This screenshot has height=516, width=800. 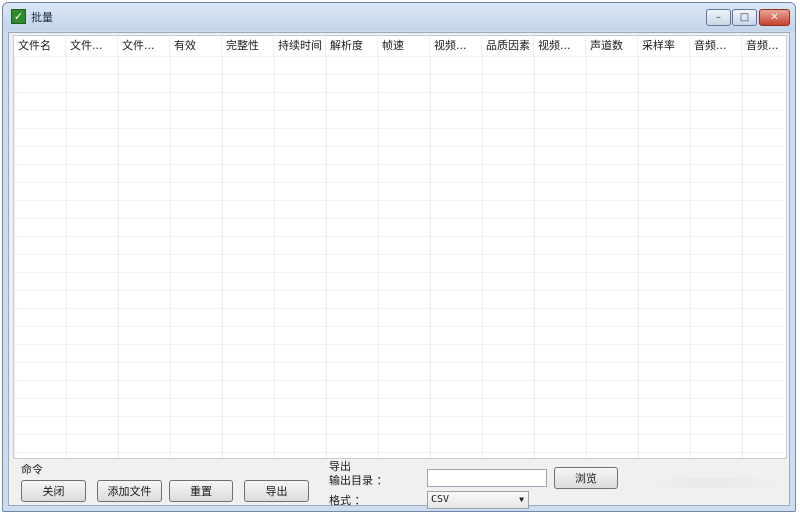 I want to click on column-header-duration: 持续时间, so click(x=300, y=46).